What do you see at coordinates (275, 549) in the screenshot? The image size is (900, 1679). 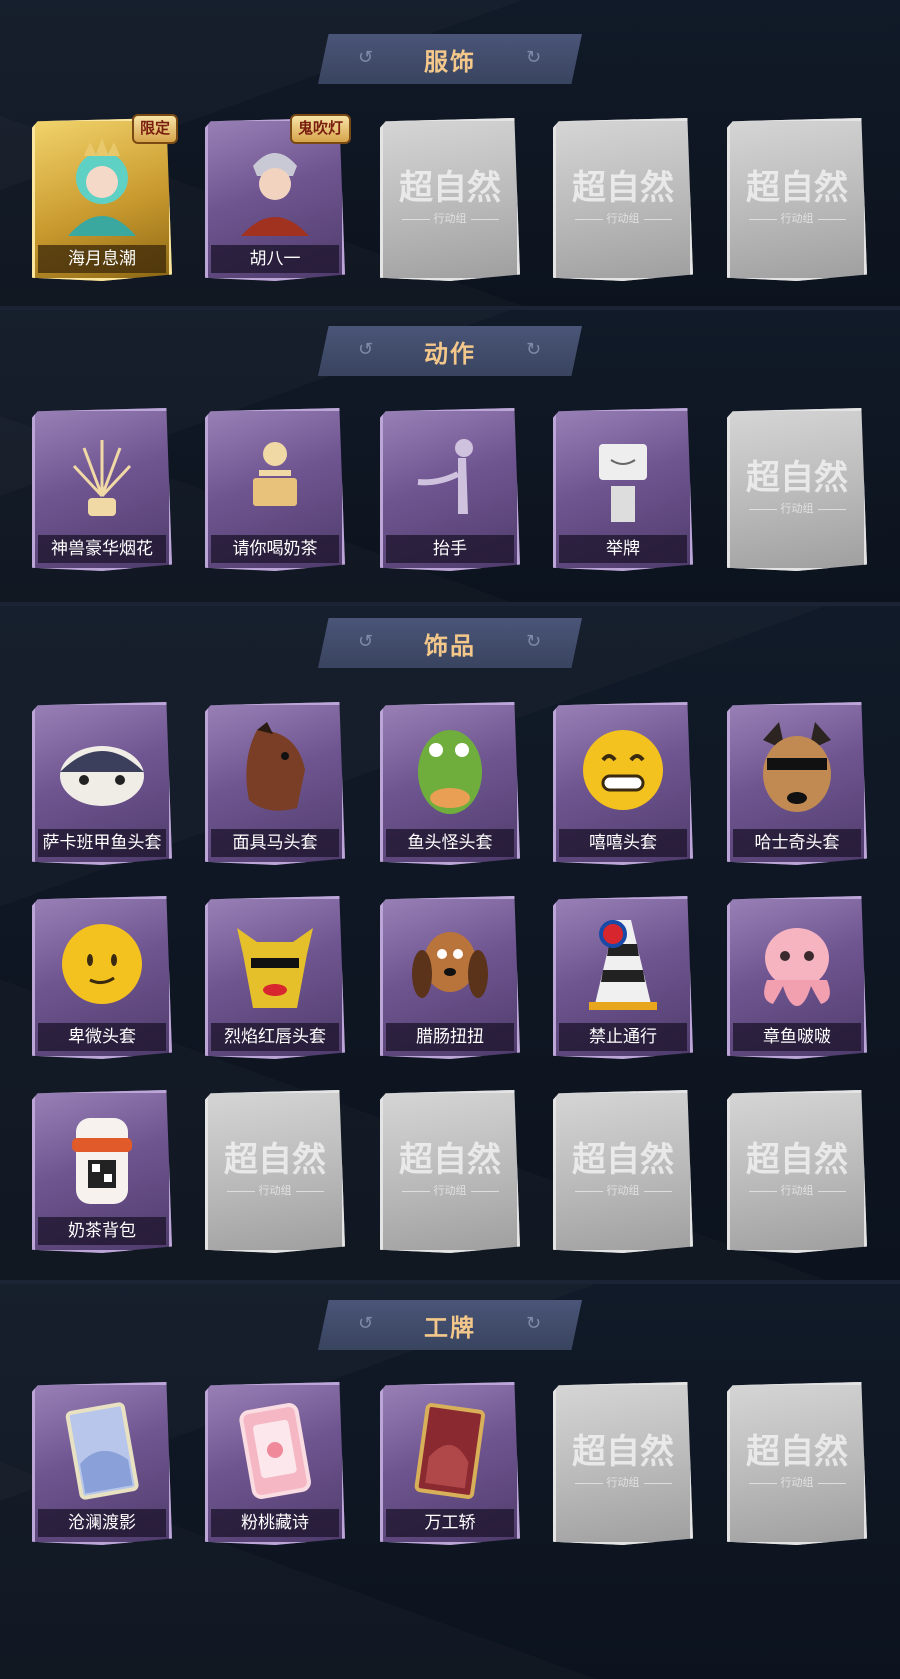 I see `item-label: 请你喝奶茶` at bounding box center [275, 549].